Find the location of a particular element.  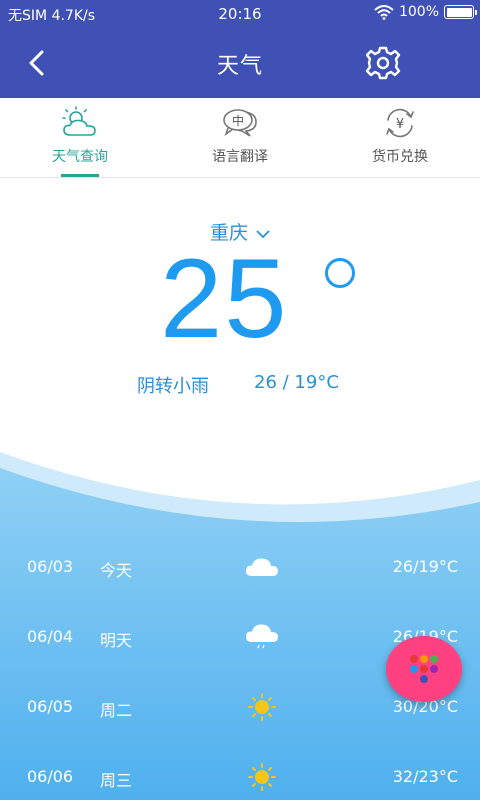

forecast-date: 06/05 is located at coordinates (50, 706).